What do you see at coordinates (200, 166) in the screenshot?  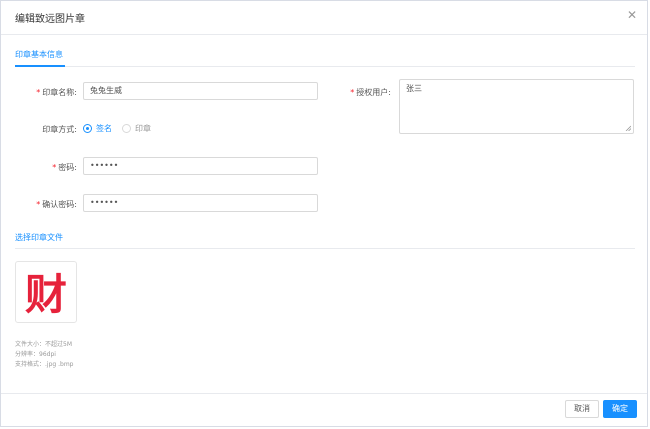 I see `password-input: ••••••` at bounding box center [200, 166].